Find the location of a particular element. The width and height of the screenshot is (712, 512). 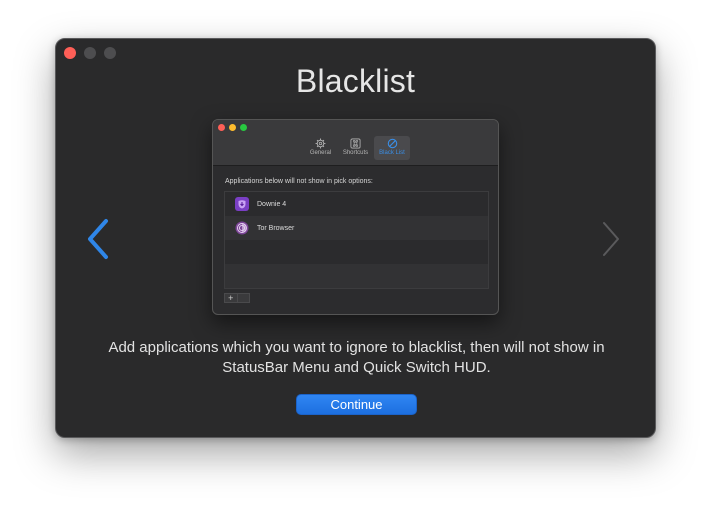

previous-page-button is located at coordinates (99, 239).